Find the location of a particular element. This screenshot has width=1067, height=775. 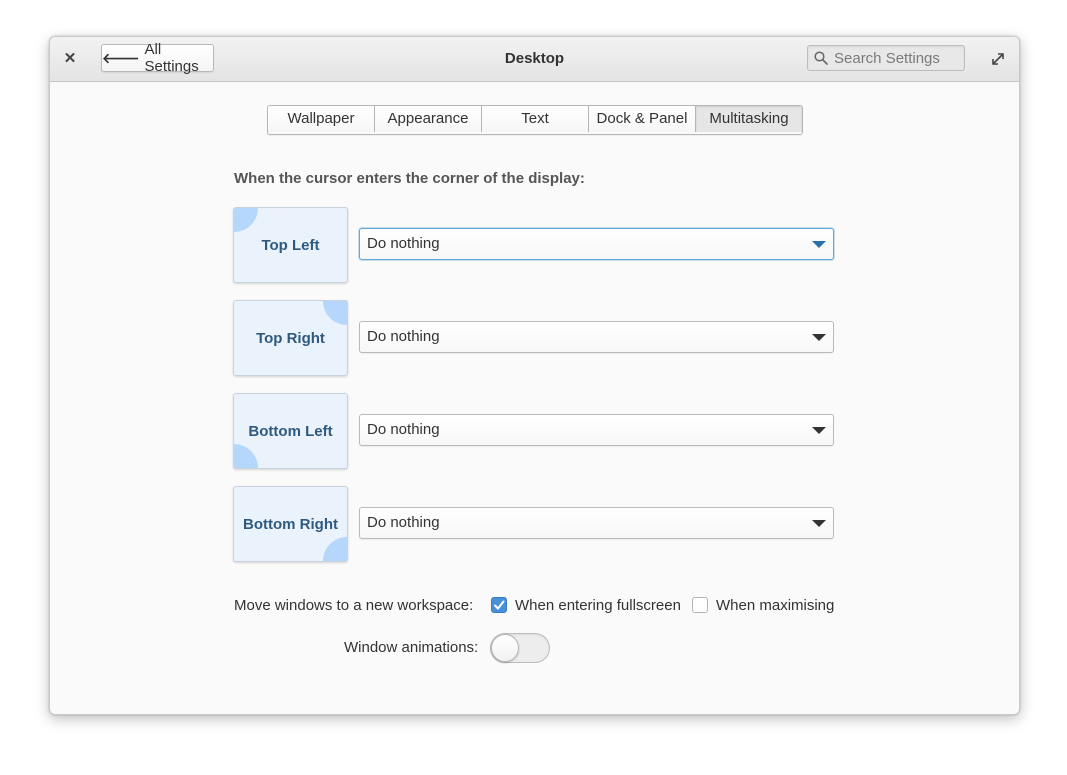

search-input is located at coordinates (898, 58).